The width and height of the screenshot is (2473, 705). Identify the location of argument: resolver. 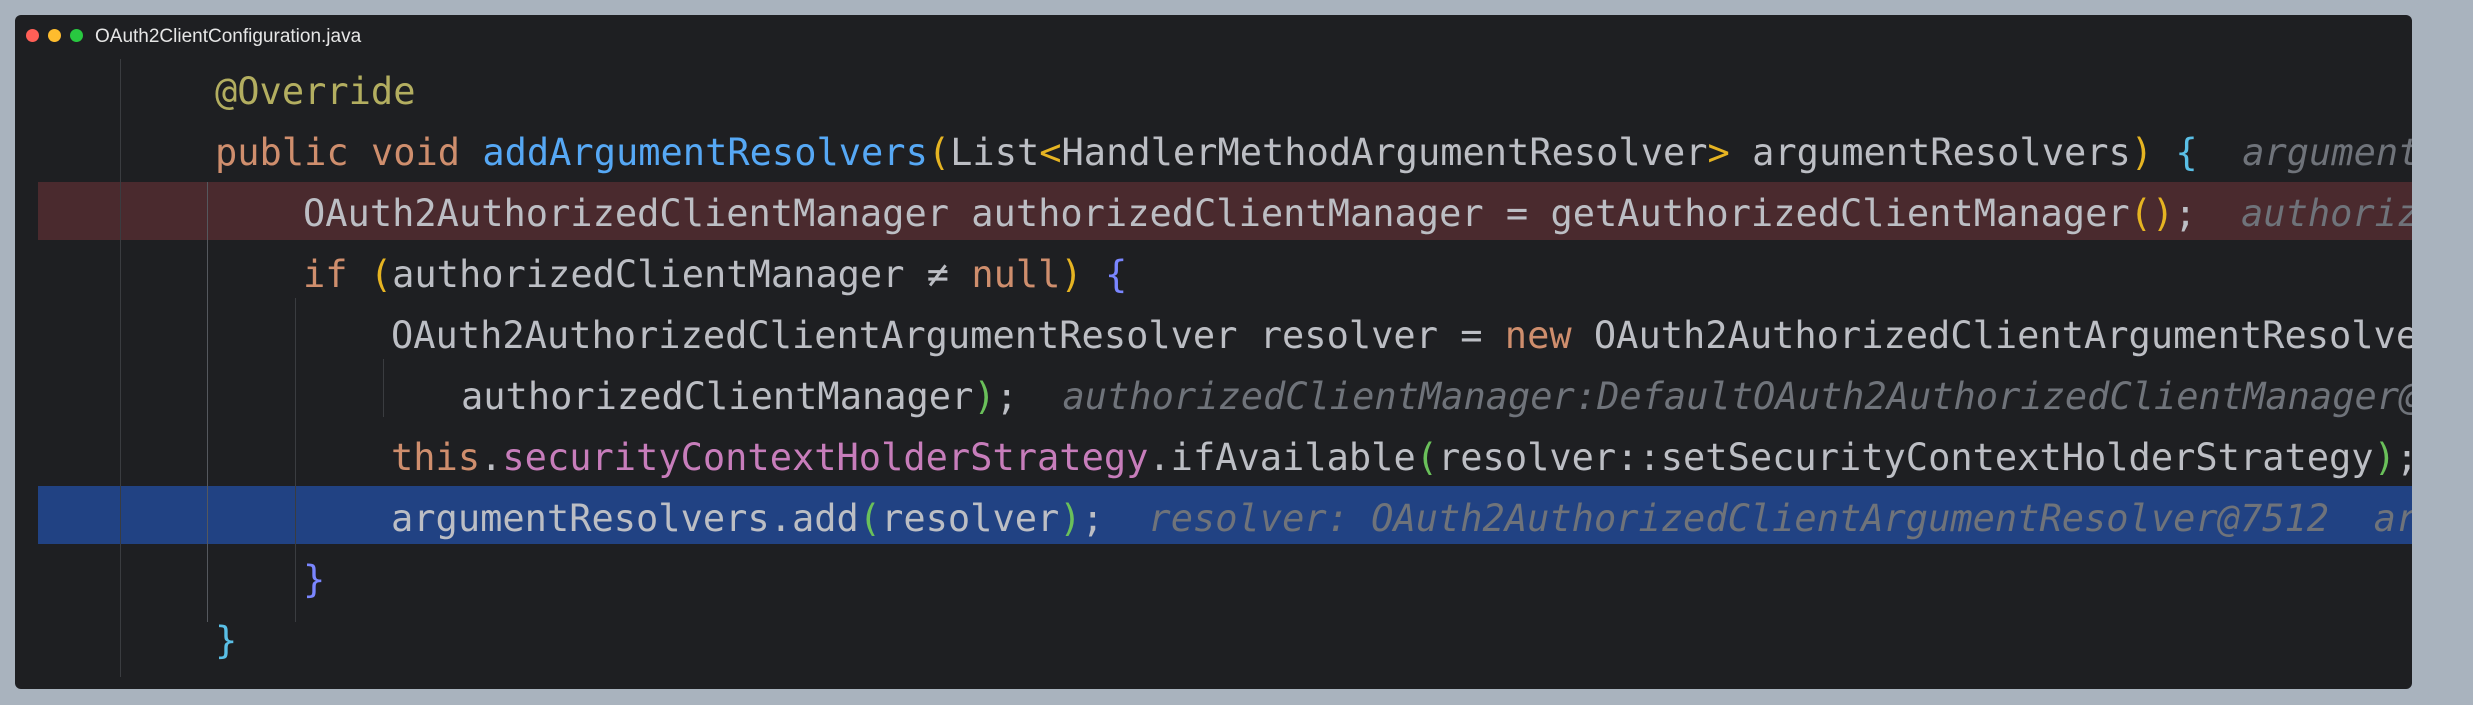
(970, 518).